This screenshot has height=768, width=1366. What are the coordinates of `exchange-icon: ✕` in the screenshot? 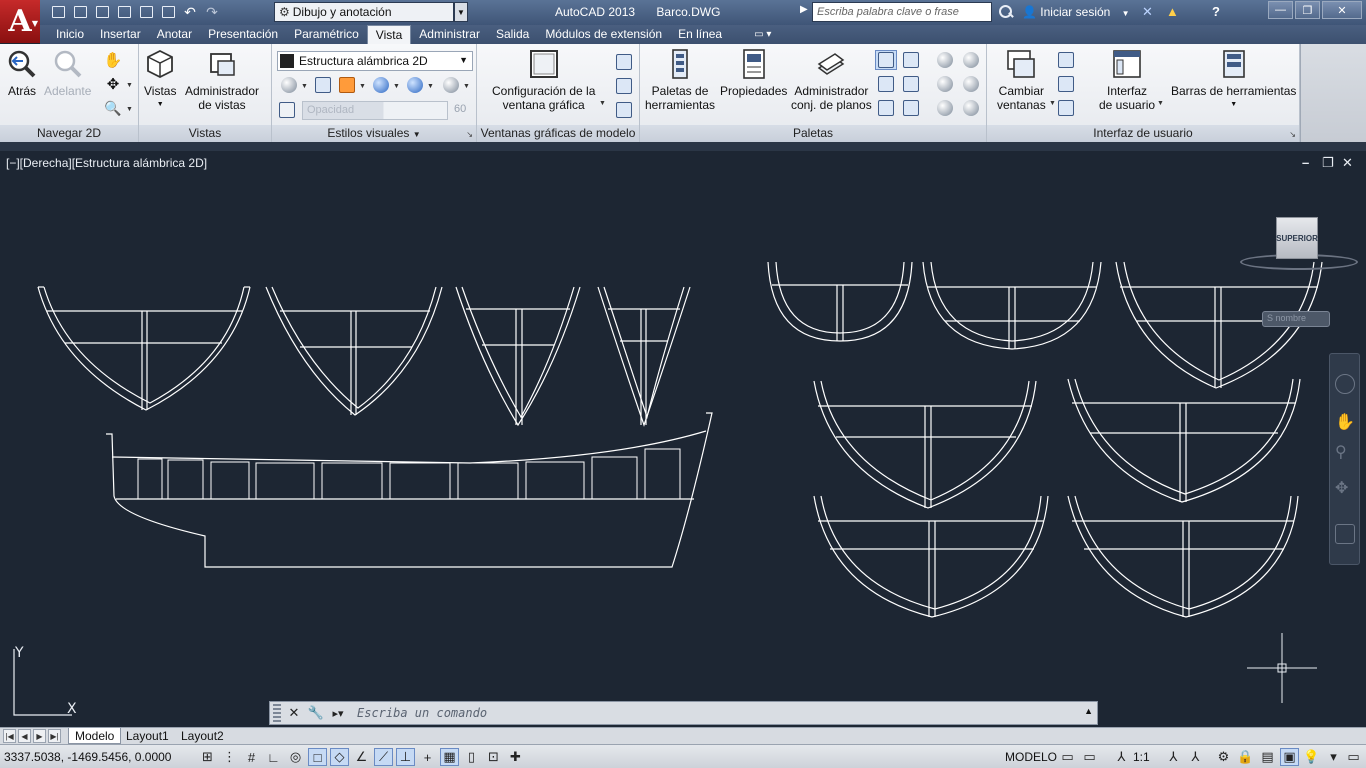 It's located at (1147, 12).